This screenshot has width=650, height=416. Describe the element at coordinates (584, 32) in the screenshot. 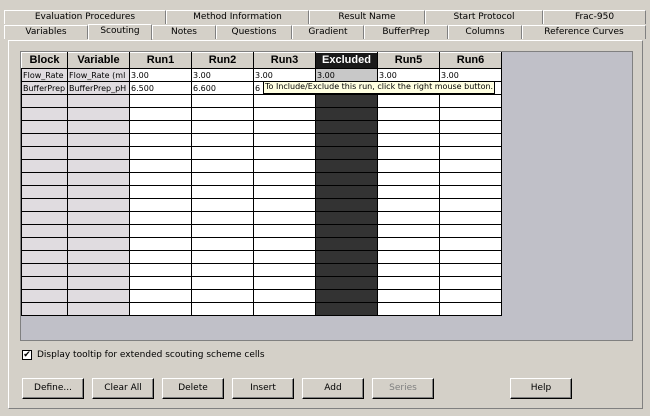

I see `tab-reference-curves: Reference Curves` at that location.